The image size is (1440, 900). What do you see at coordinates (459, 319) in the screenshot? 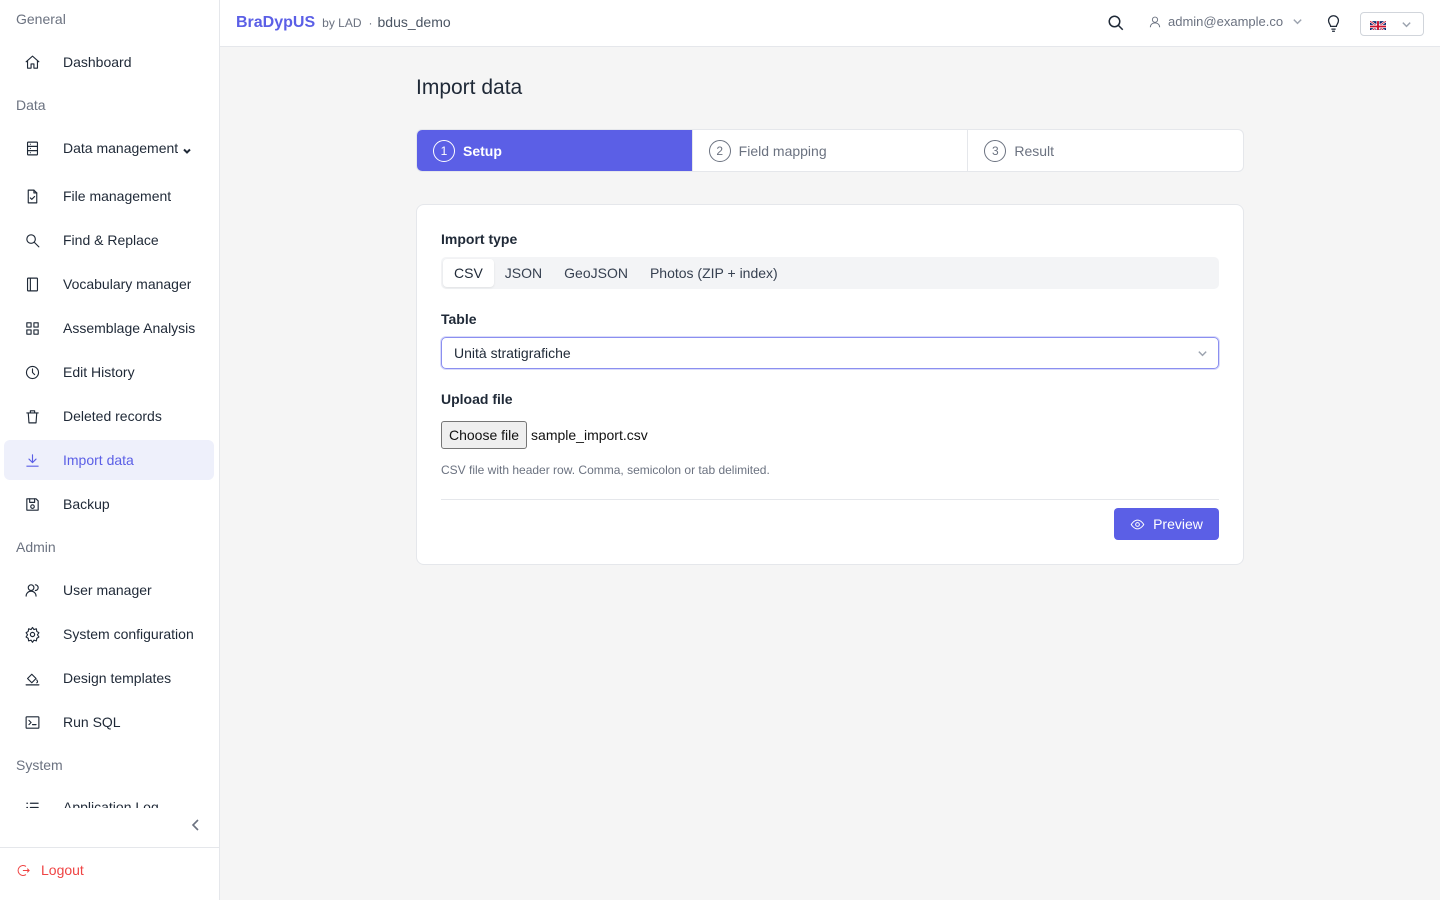
I see `table-label: Table` at bounding box center [459, 319].